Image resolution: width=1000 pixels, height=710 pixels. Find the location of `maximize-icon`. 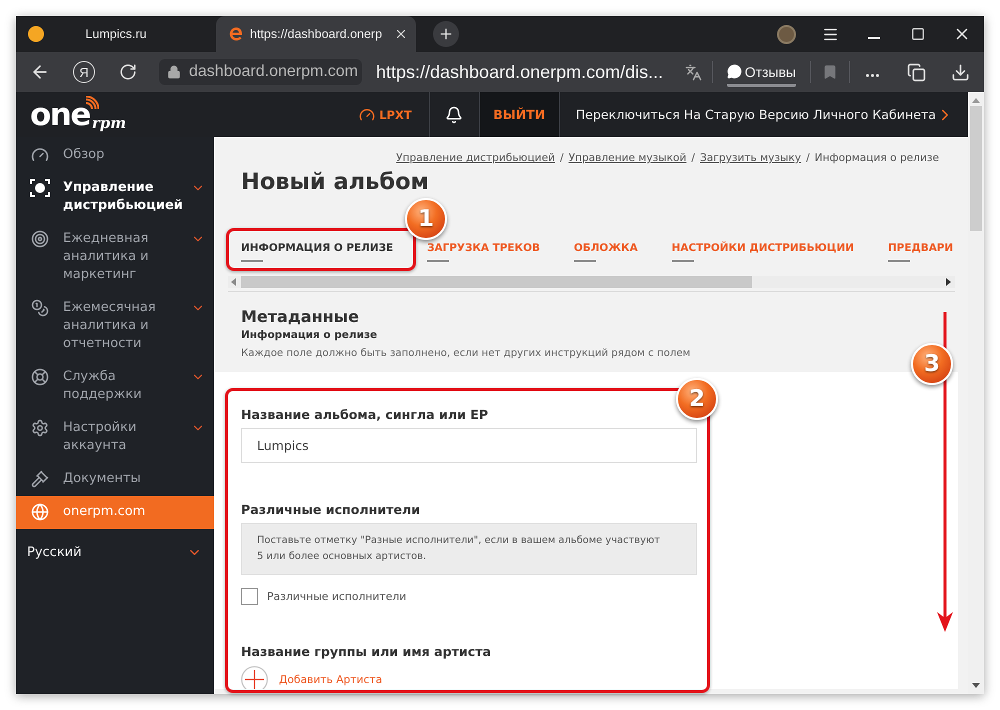

maximize-icon is located at coordinates (918, 34).